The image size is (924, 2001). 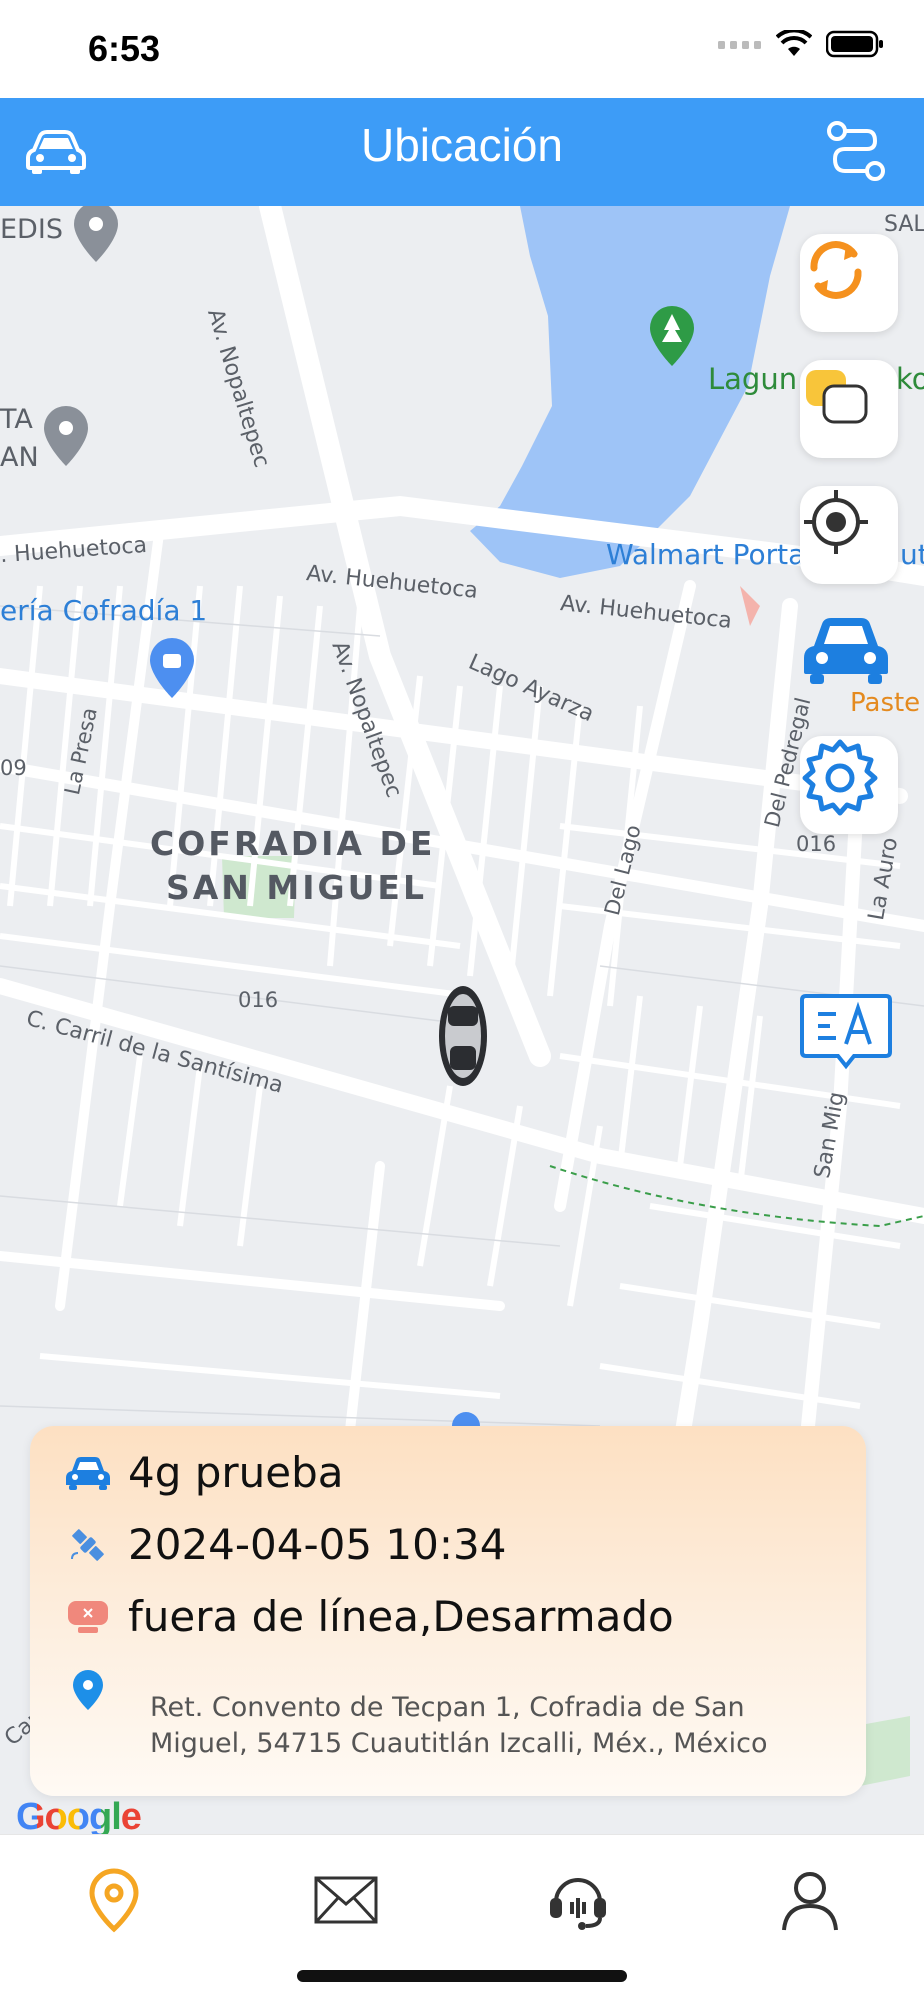 I want to click on map-label: ería Cofradía 1, so click(x=104, y=610).